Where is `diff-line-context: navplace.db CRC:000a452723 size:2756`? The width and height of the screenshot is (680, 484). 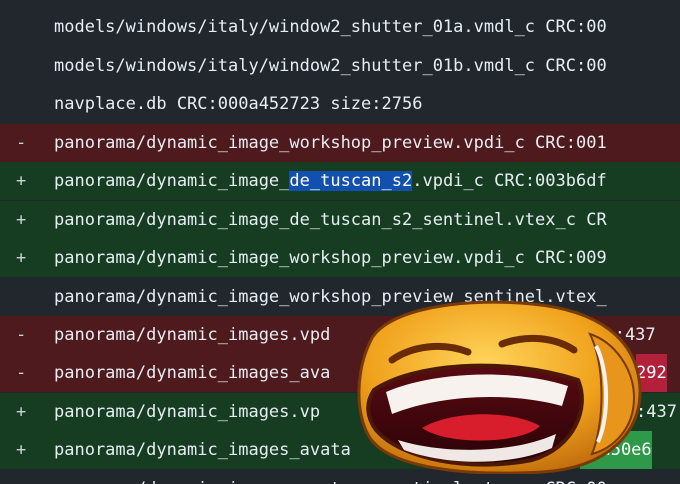
diff-line-context: navplace.db CRC:000a452723 size:2756 is located at coordinates (340, 104).